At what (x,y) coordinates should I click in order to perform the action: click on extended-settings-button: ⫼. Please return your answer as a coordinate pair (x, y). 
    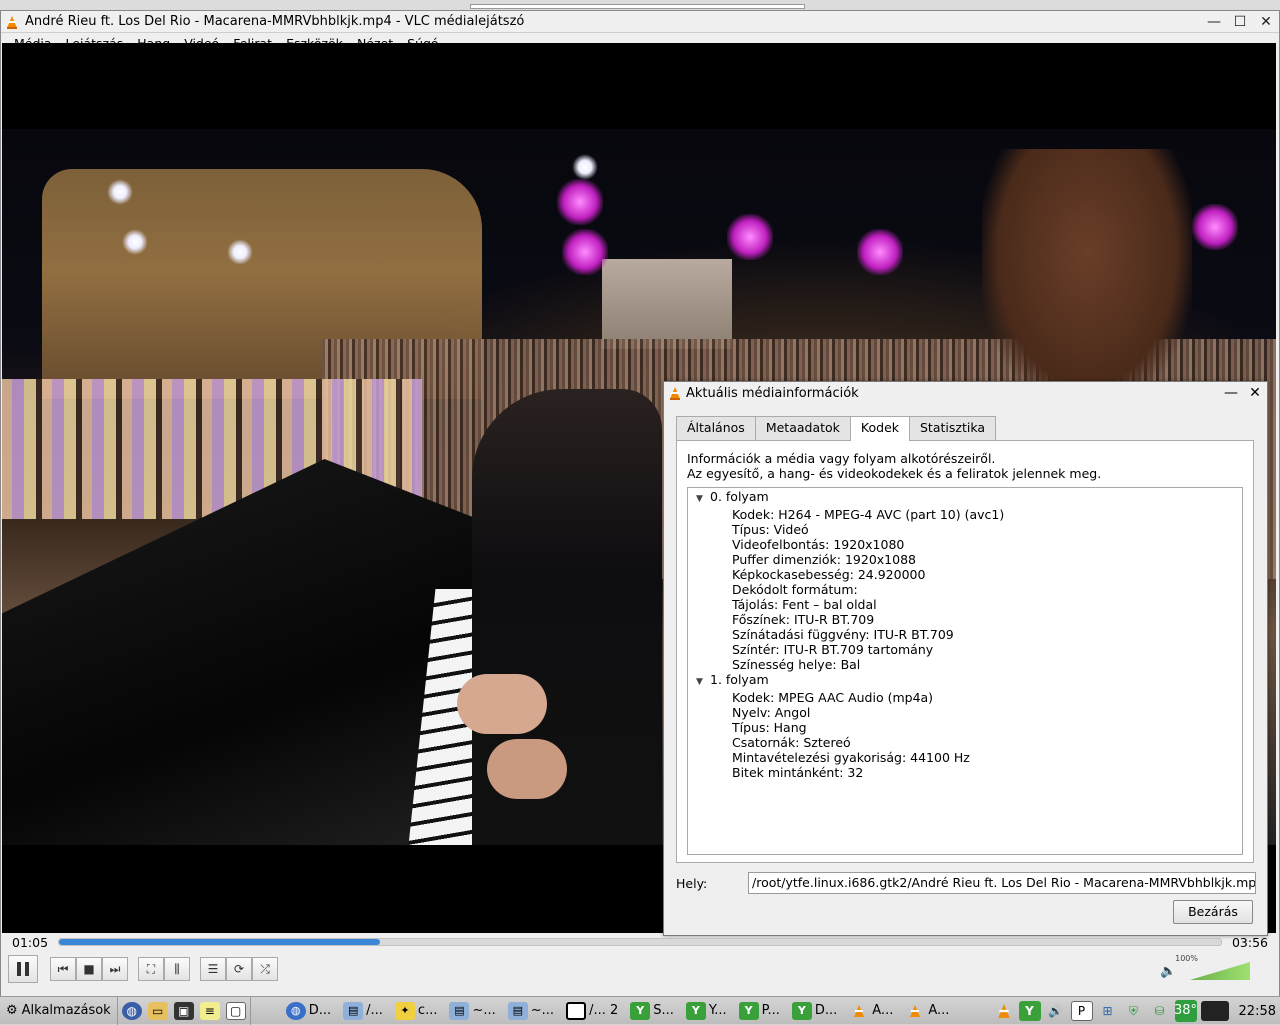
    Looking at the image, I should click on (177, 969).